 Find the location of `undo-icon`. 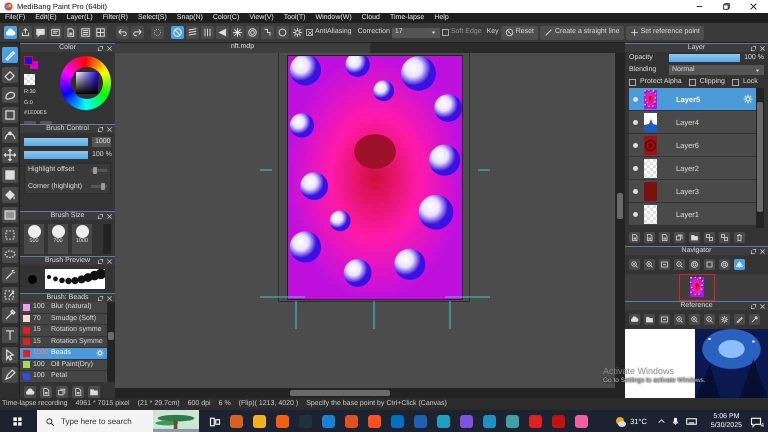

undo-icon is located at coordinates (122, 32).